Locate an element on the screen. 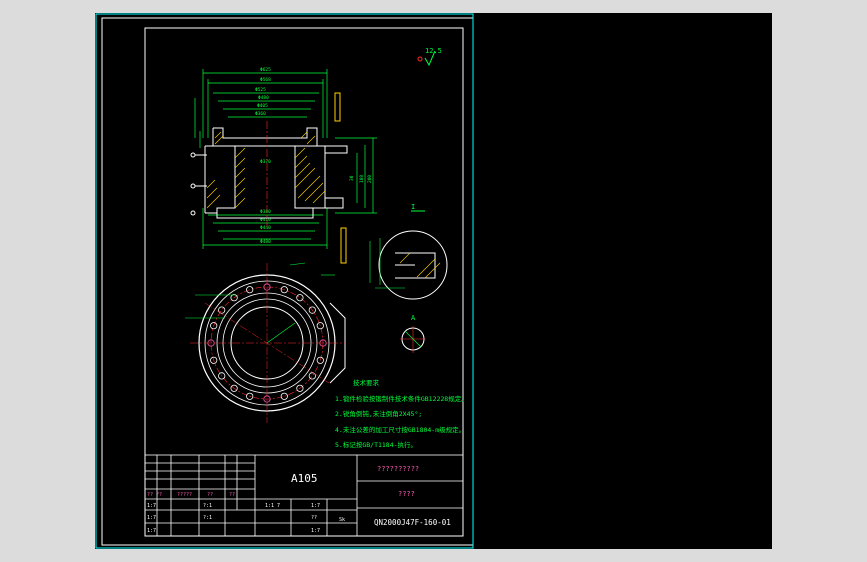  dim-h3: 200 is located at coordinates (370, 179).